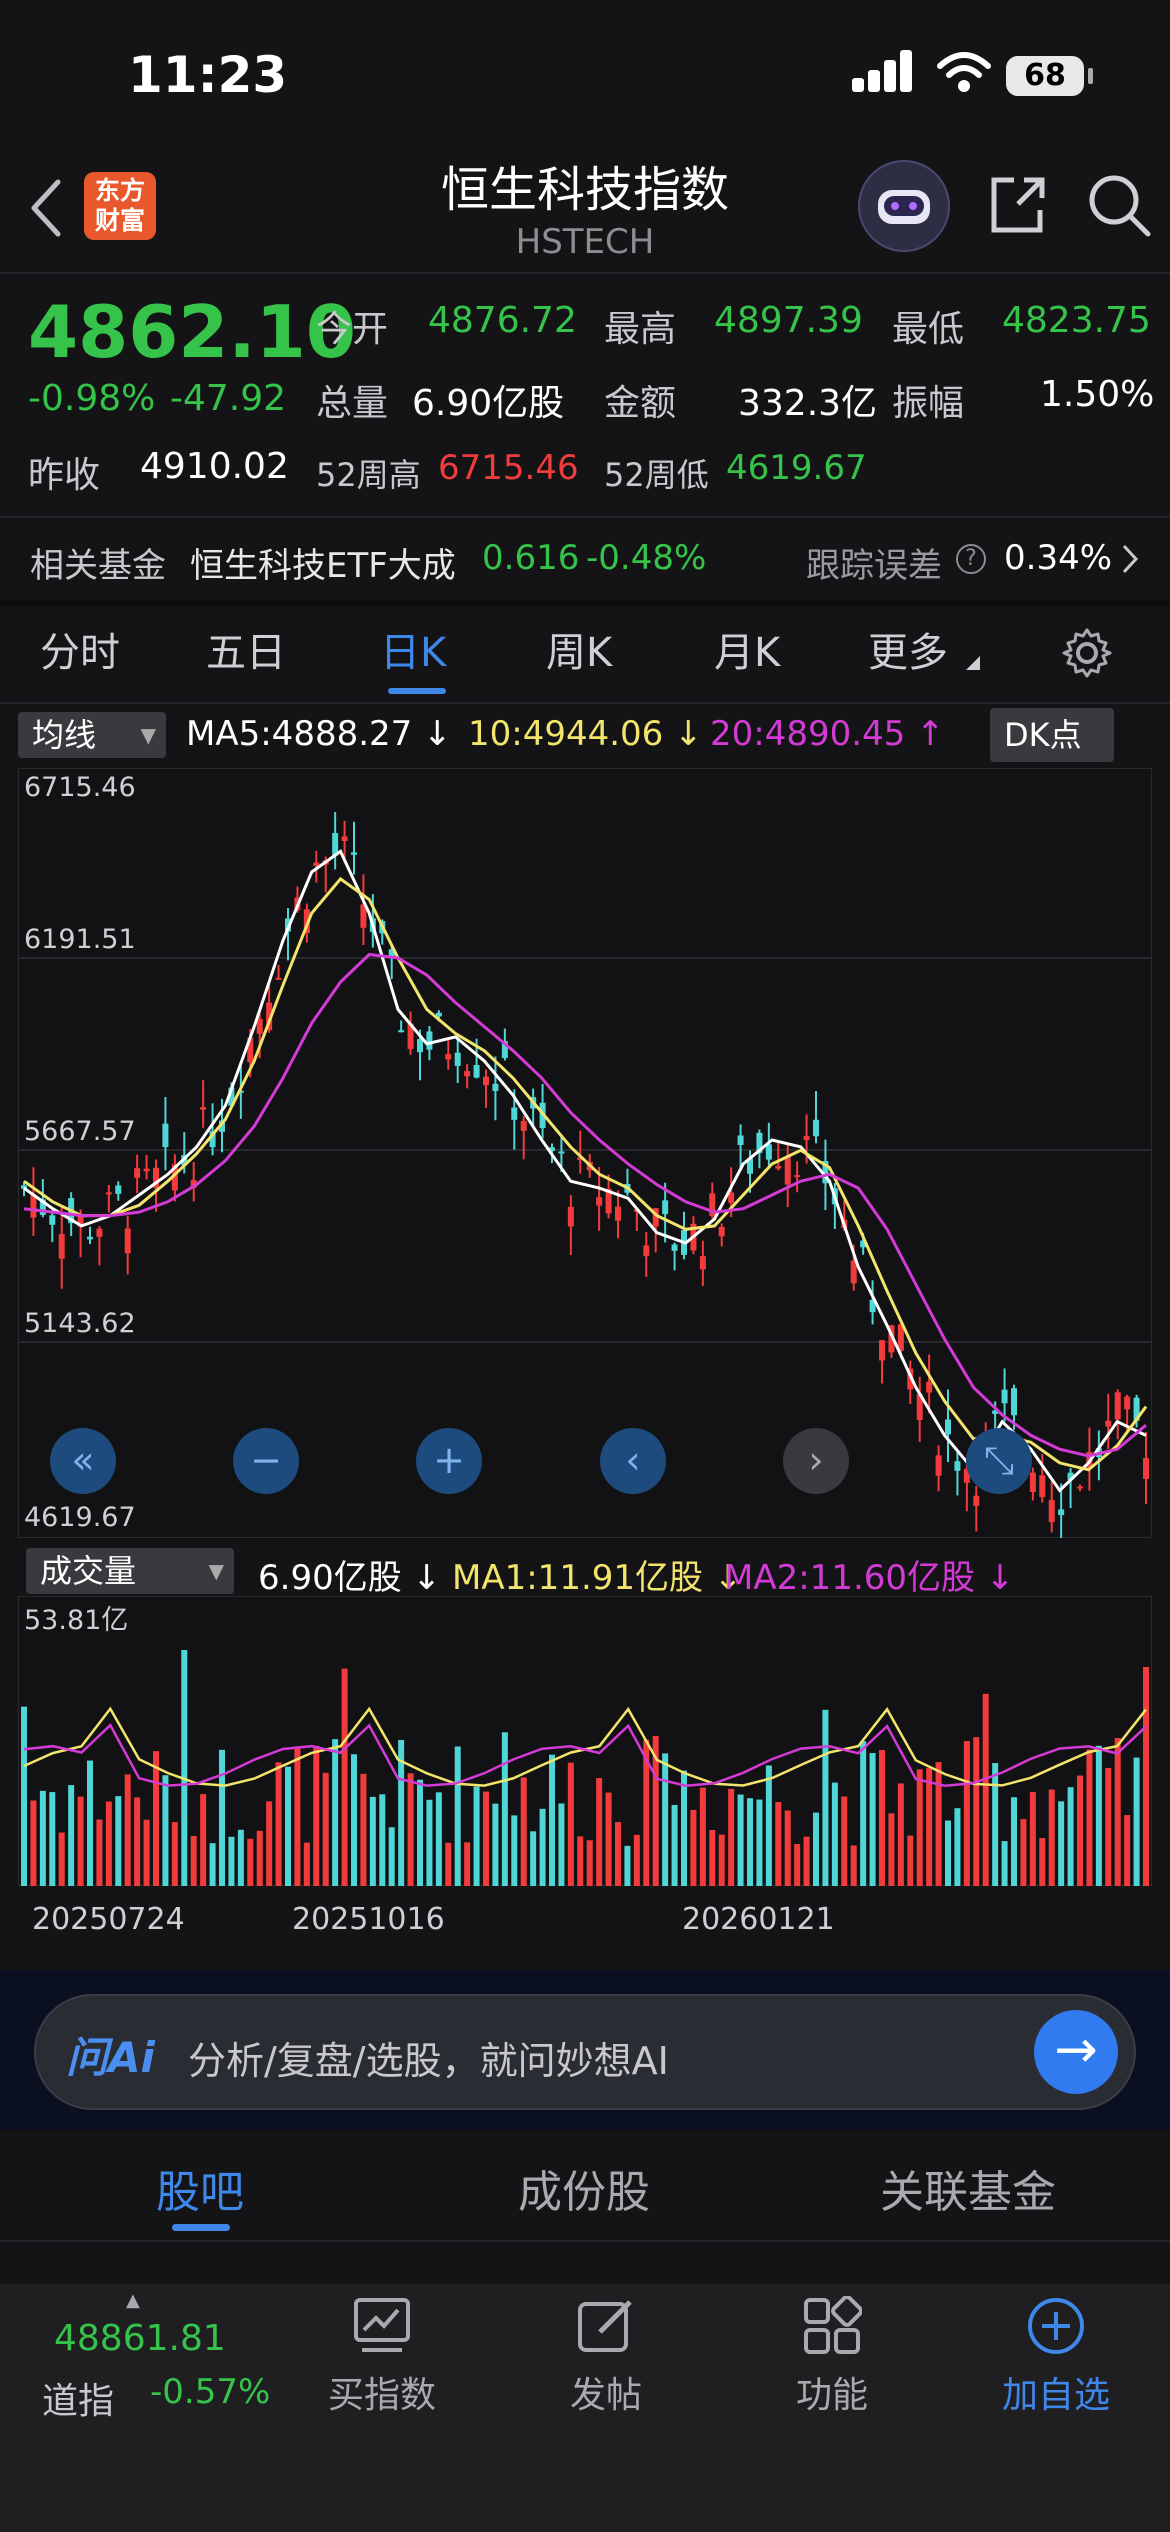  What do you see at coordinates (413, 649) in the screenshot?
I see `tab-daily-k: 日K` at bounding box center [413, 649].